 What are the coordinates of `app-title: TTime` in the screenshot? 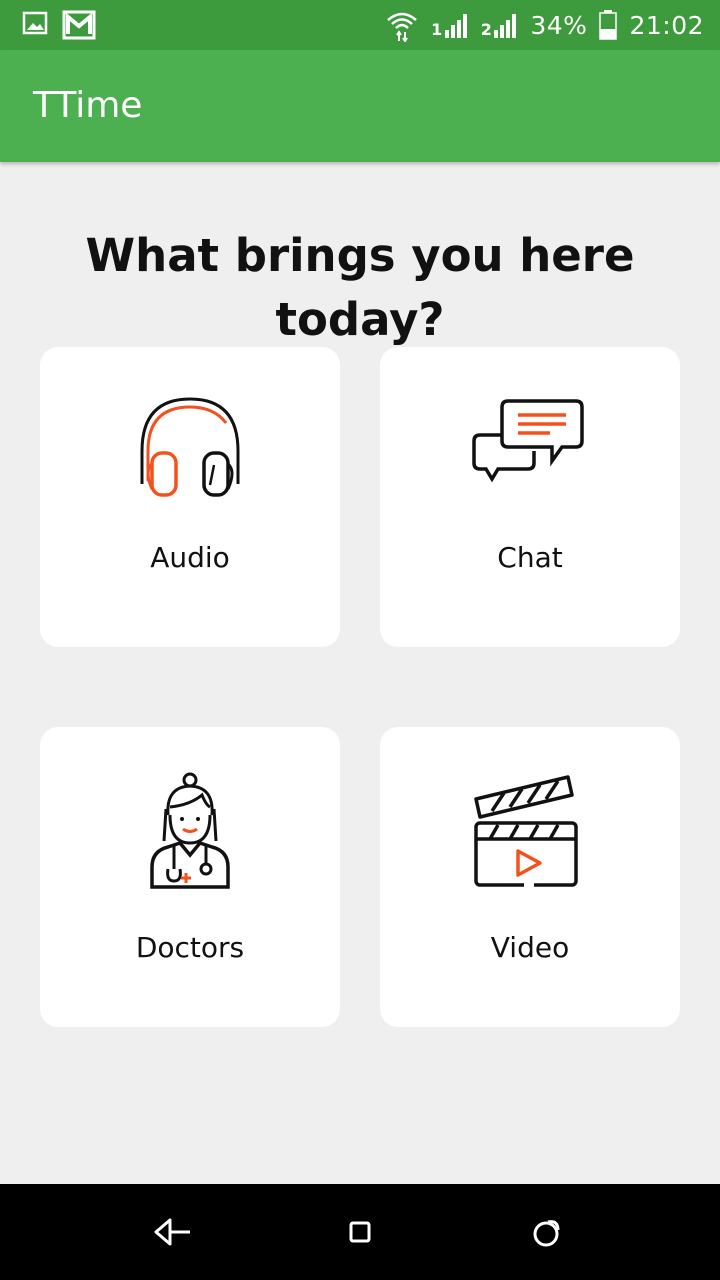 It's located at (88, 105).